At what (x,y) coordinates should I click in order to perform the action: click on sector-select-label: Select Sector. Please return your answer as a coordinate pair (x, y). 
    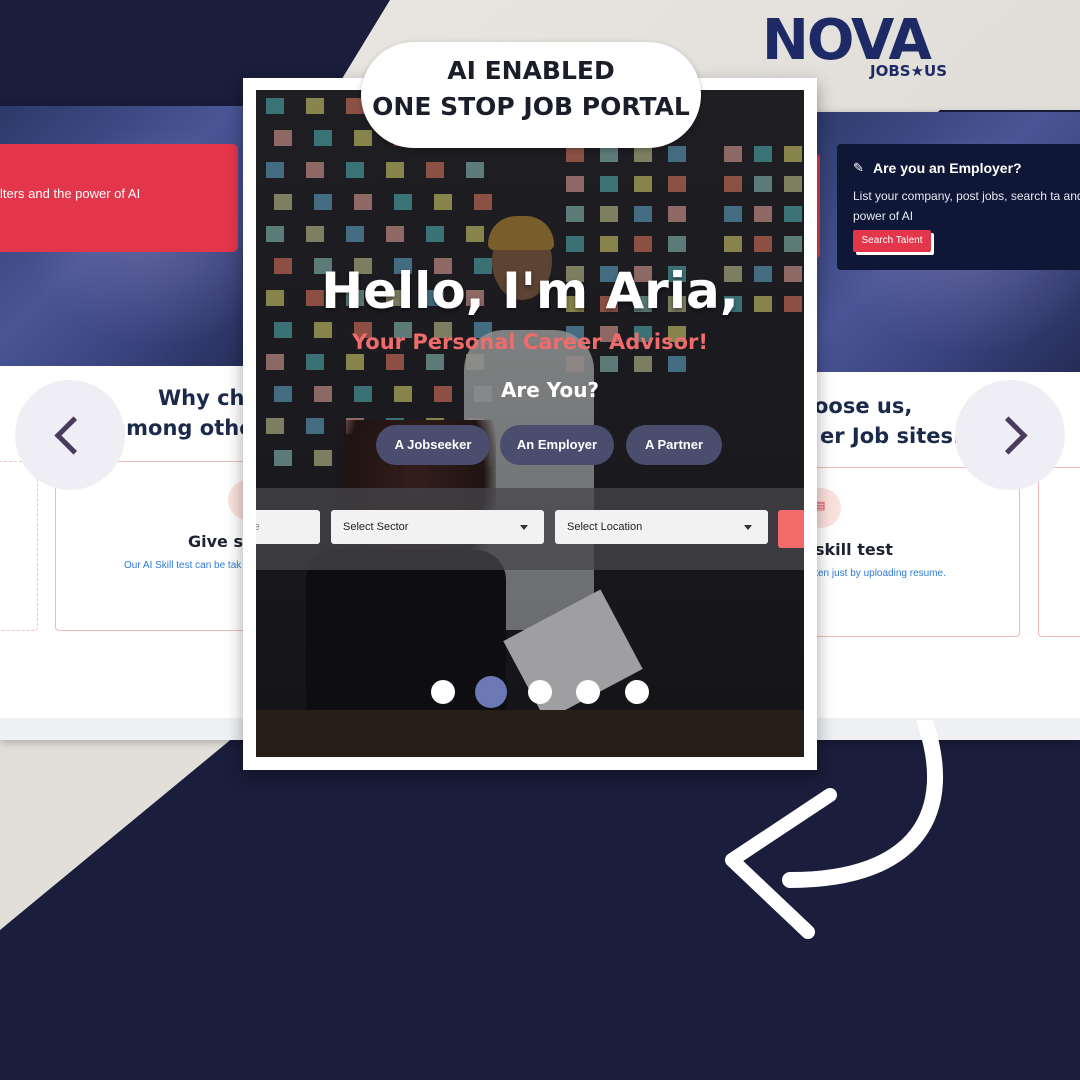
    Looking at the image, I should click on (376, 527).